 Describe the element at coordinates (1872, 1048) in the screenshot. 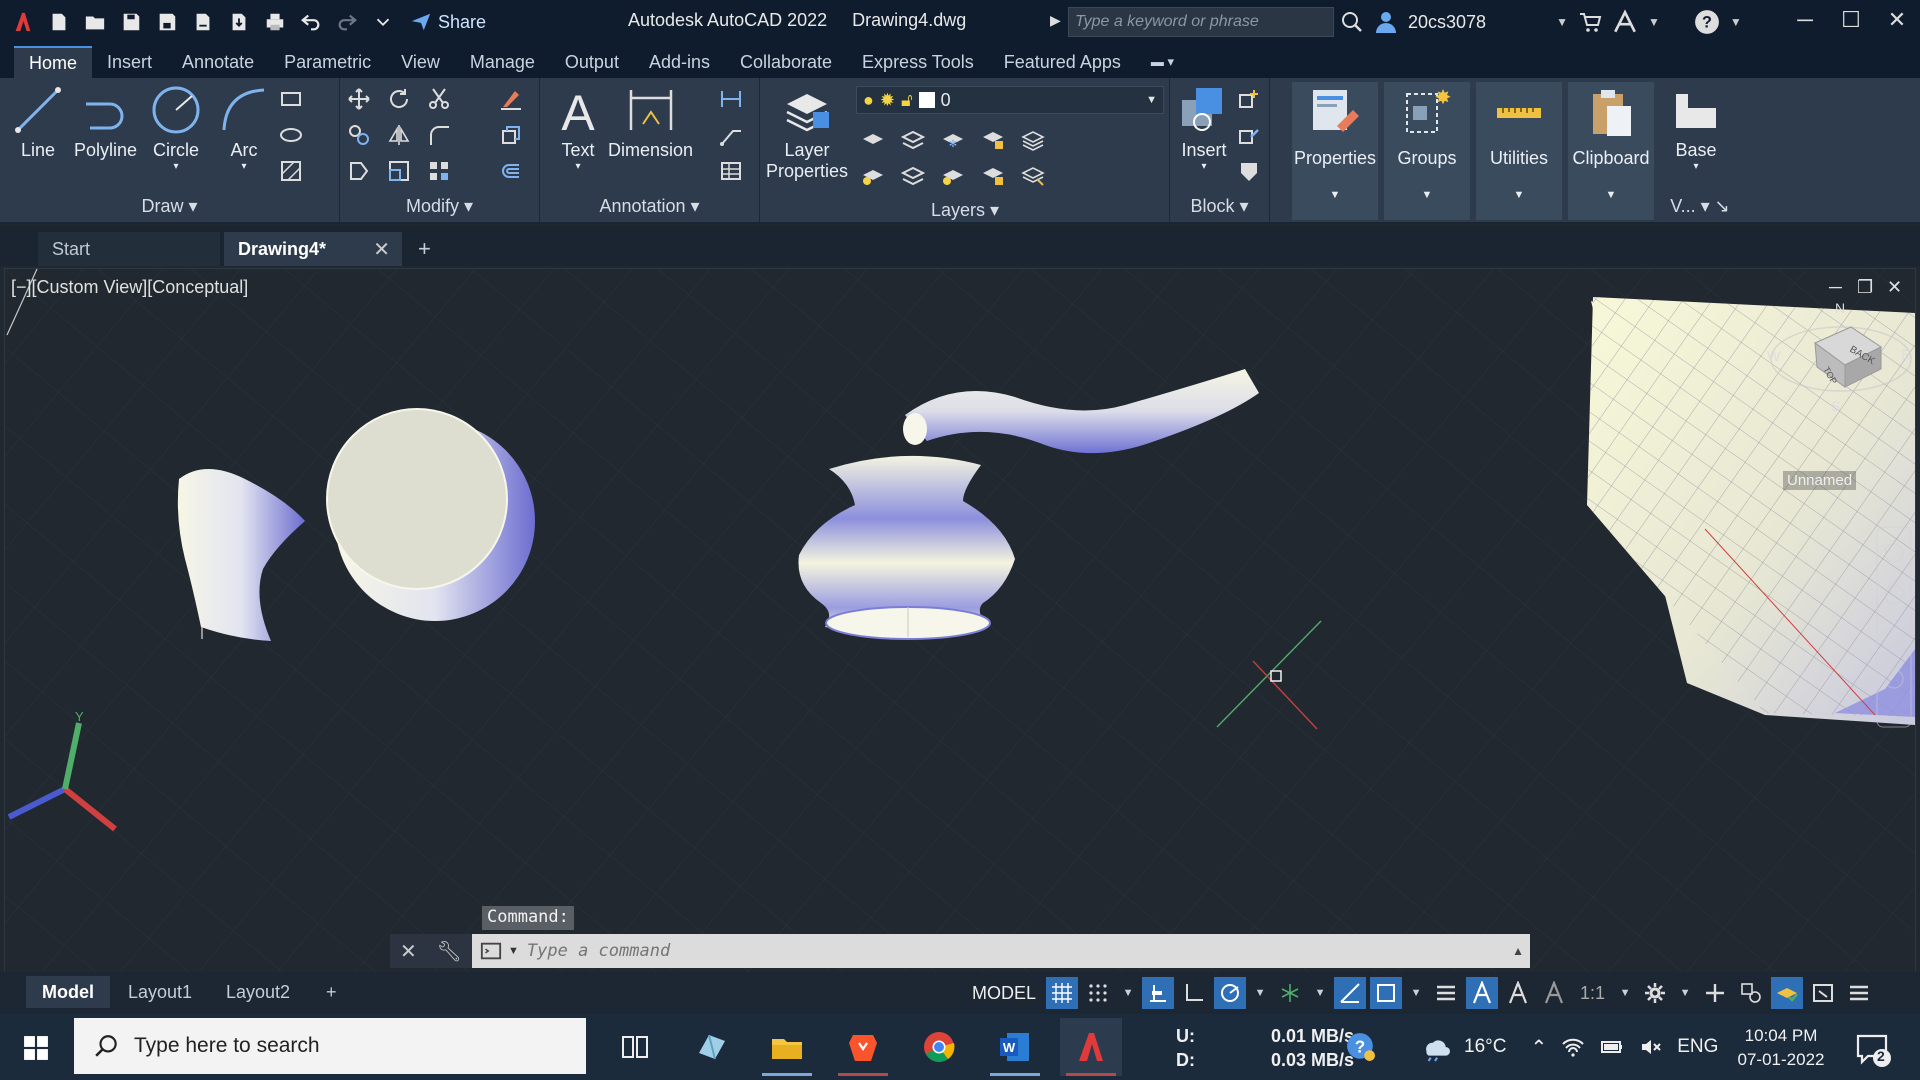

I see `notification-center-icon: 2` at that location.